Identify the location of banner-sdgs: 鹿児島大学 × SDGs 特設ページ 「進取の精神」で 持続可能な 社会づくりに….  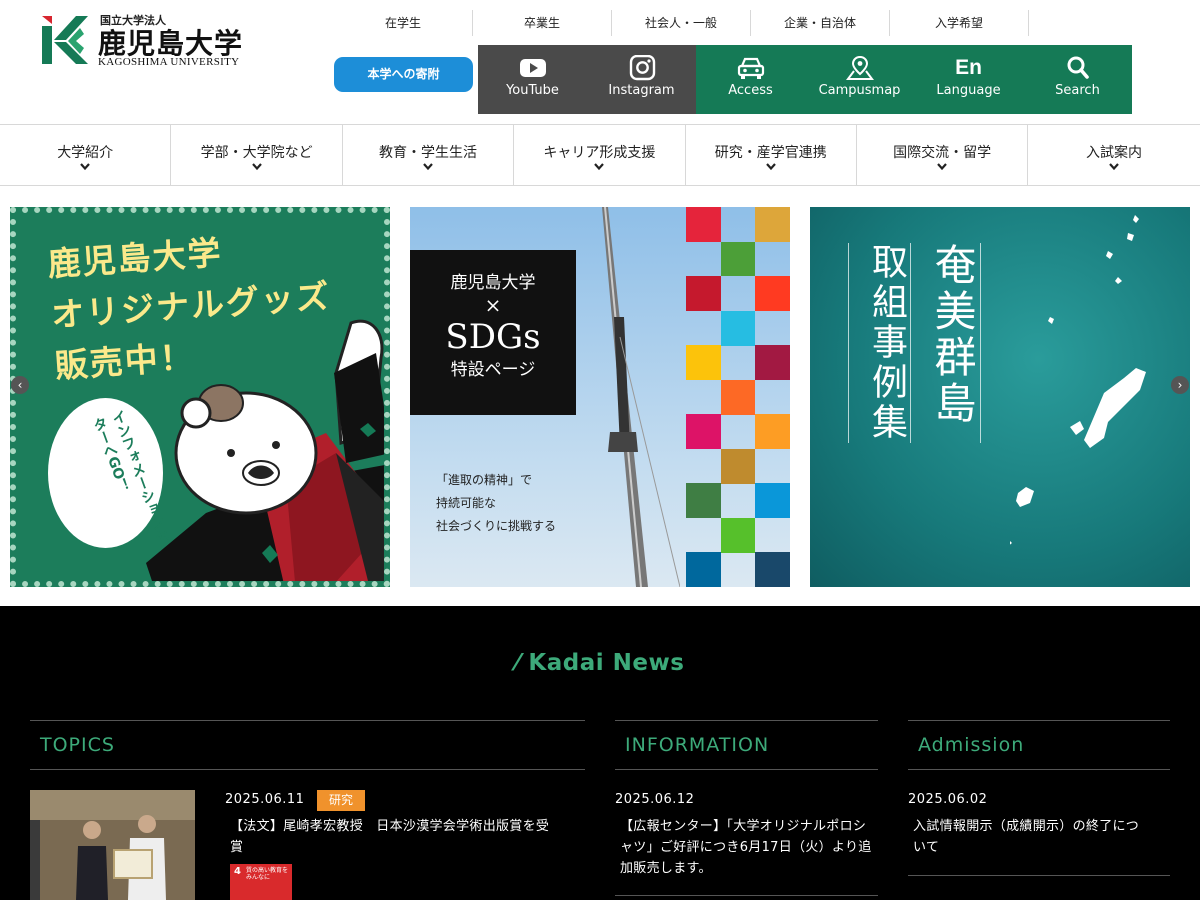
(600, 397).